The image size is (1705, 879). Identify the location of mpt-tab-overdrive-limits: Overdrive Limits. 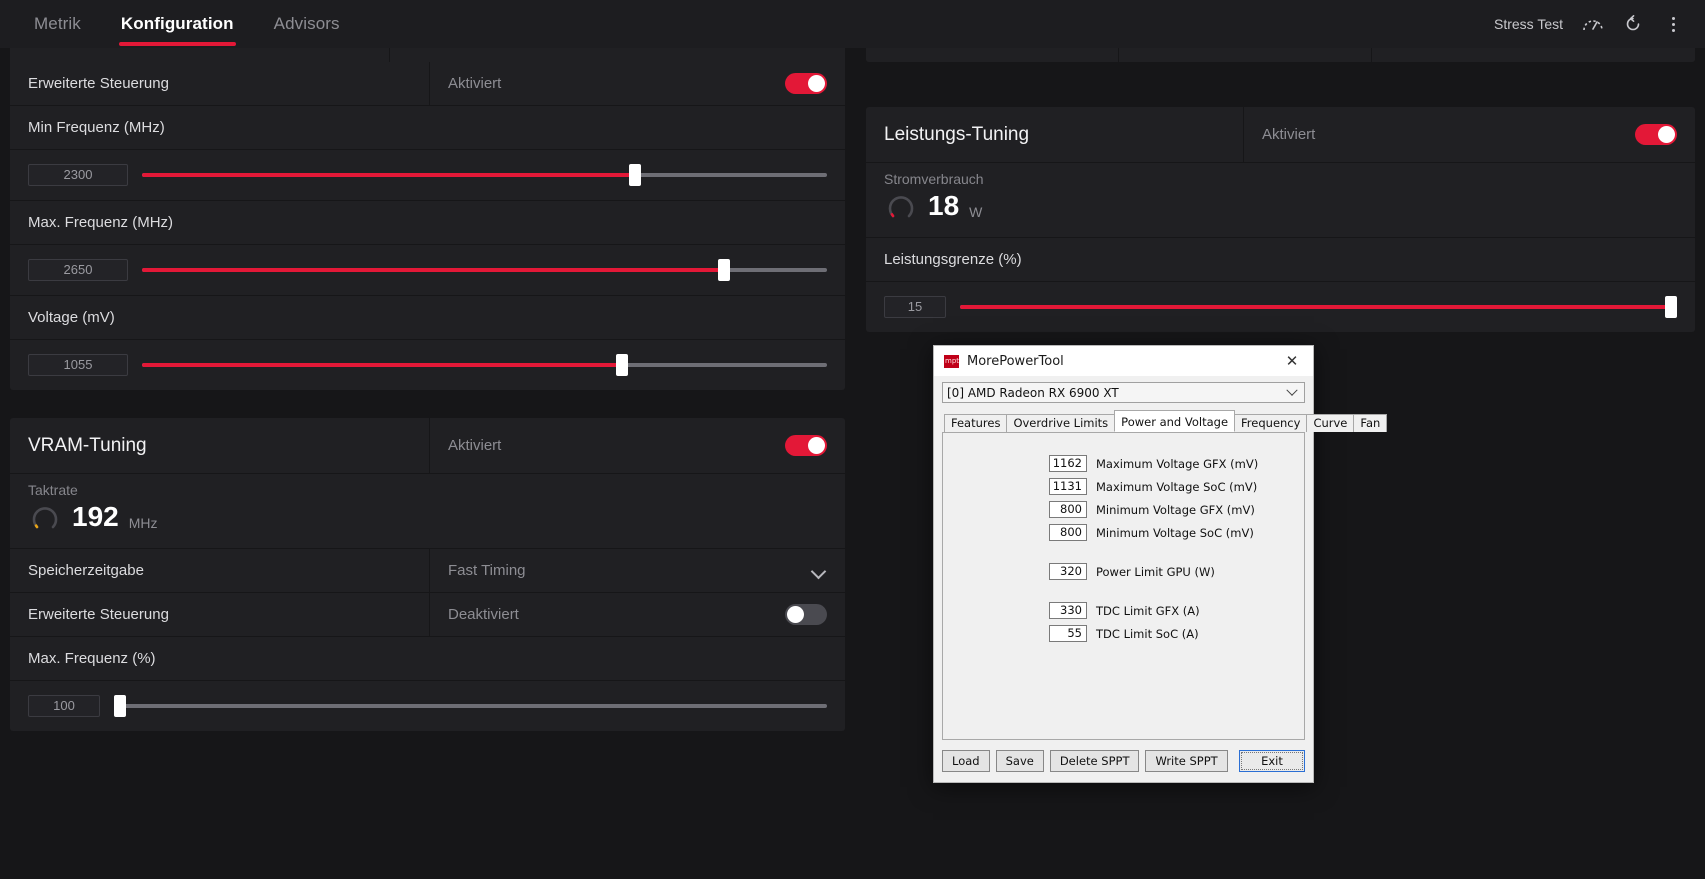
(1061, 423).